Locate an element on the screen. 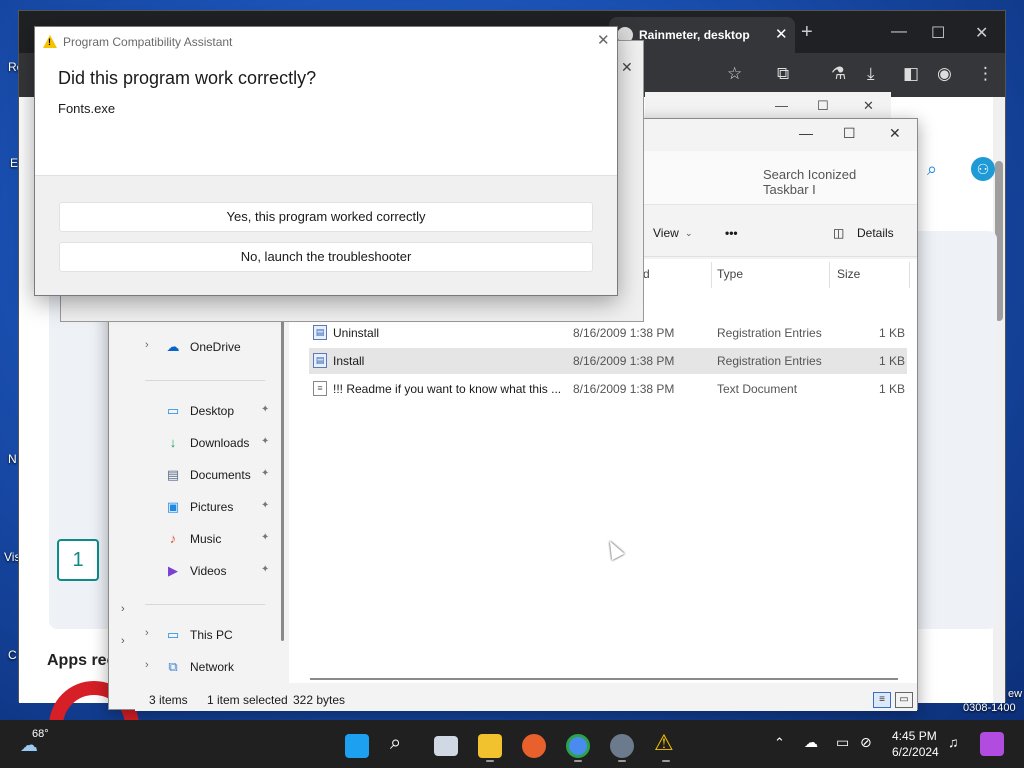 This screenshot has width=1024, height=768. column-header-date: d is located at coordinates (646, 274).